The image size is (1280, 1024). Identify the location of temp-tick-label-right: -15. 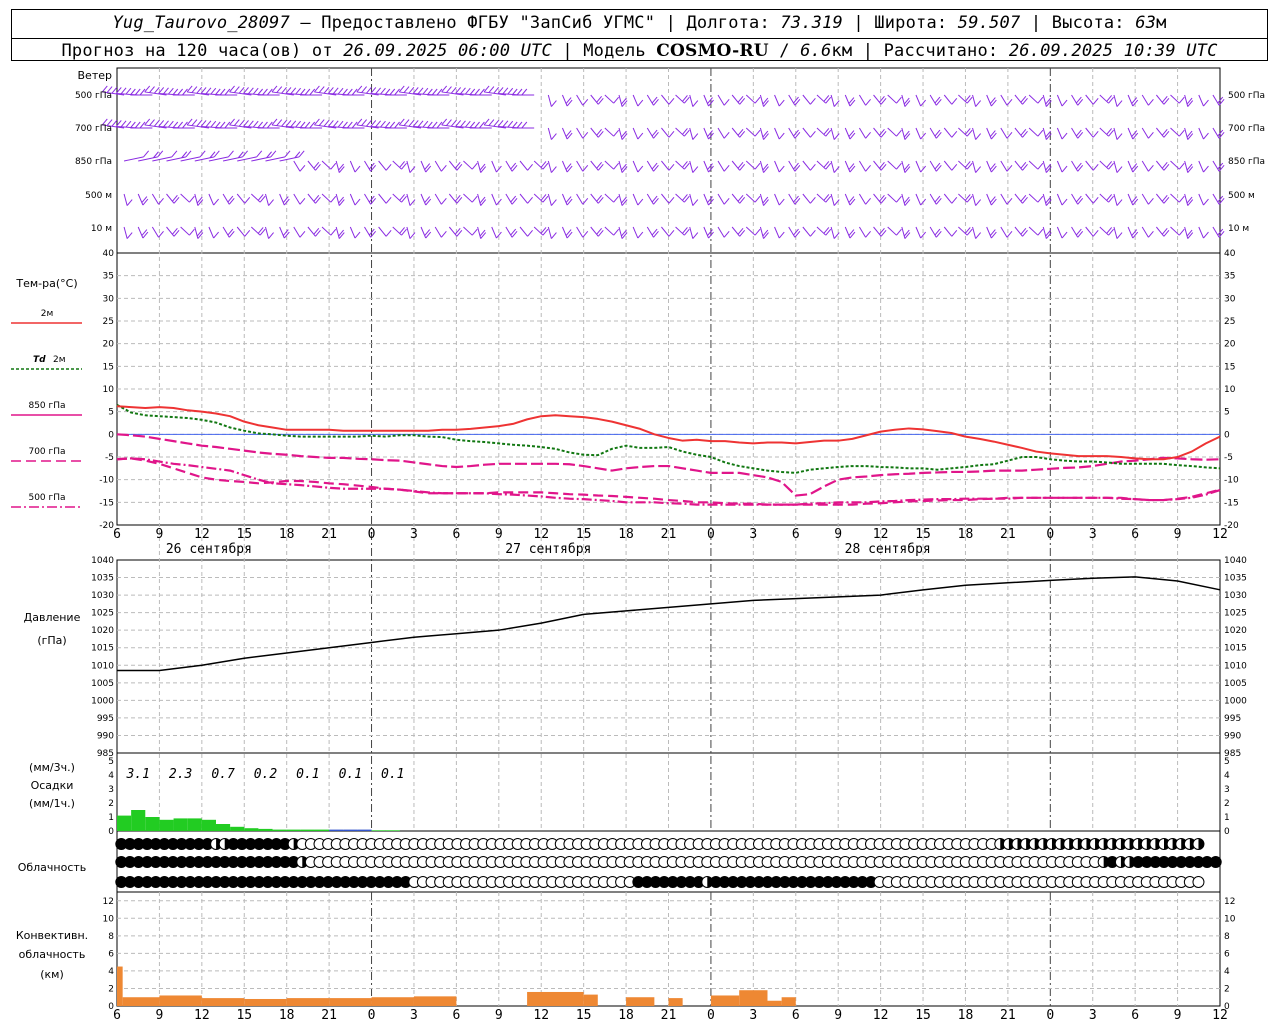
(1231, 503).